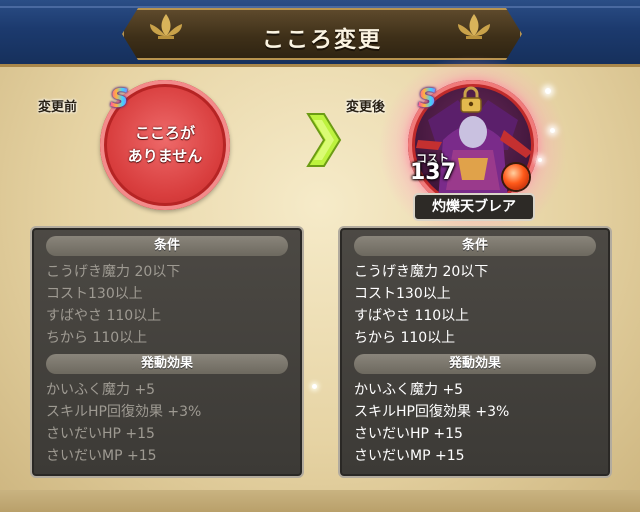 Image resolution: width=640 pixels, height=512 pixels. I want to click on after-label: 変更後, so click(366, 107).